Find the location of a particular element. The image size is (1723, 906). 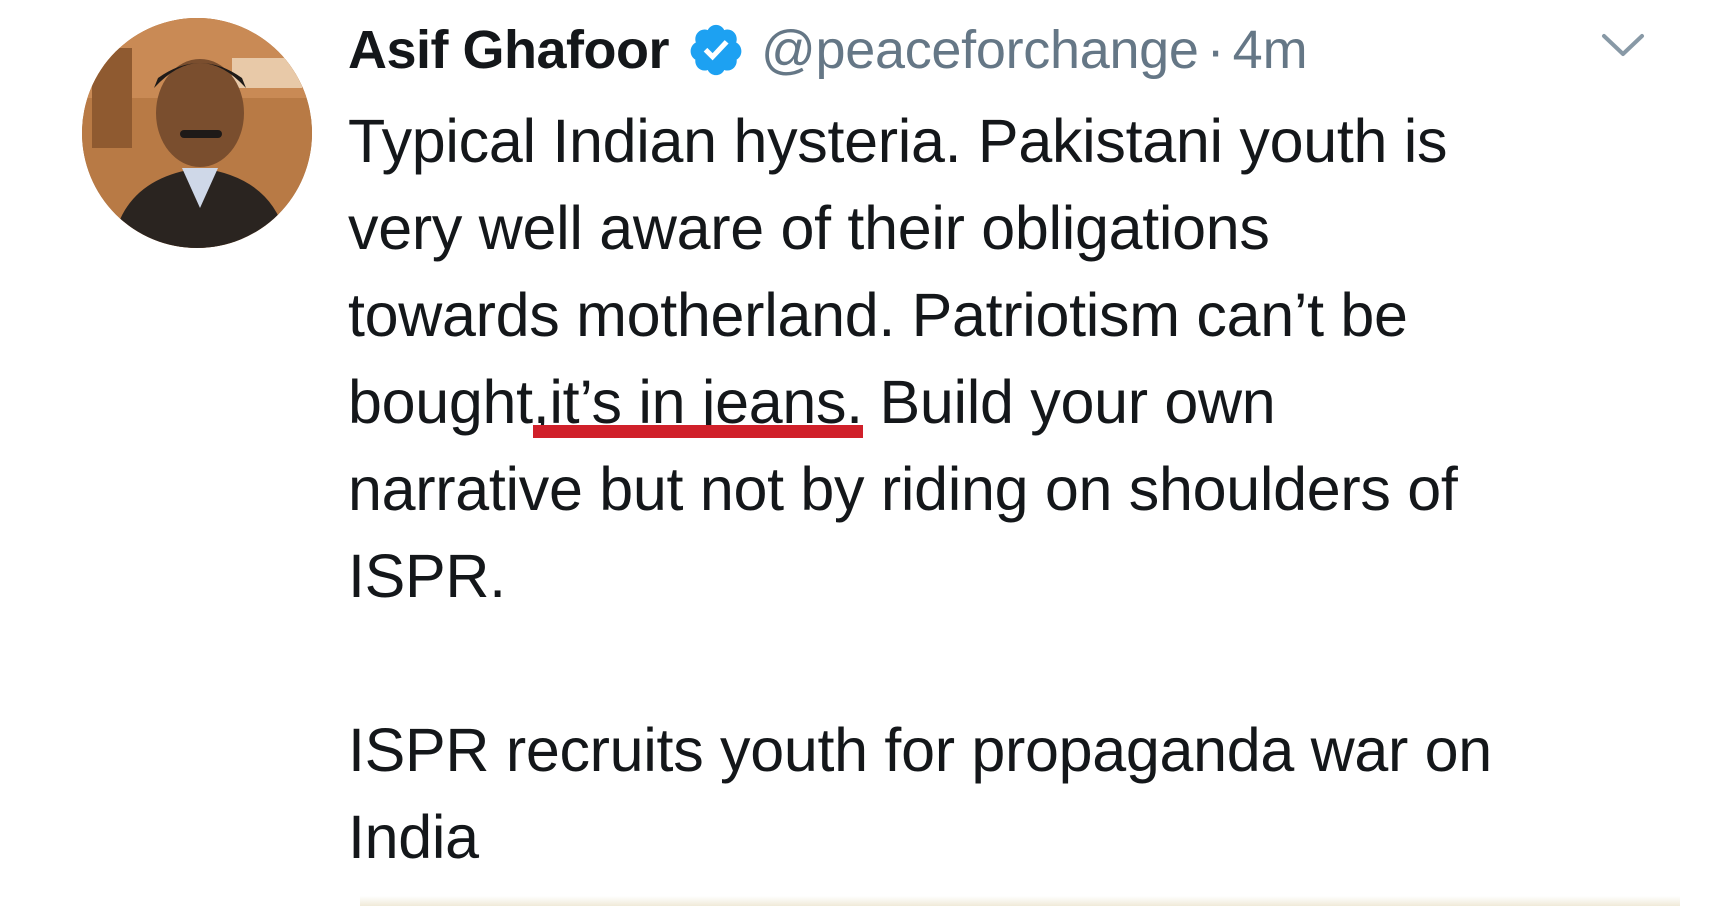

avatar is located at coordinates (197, 133).